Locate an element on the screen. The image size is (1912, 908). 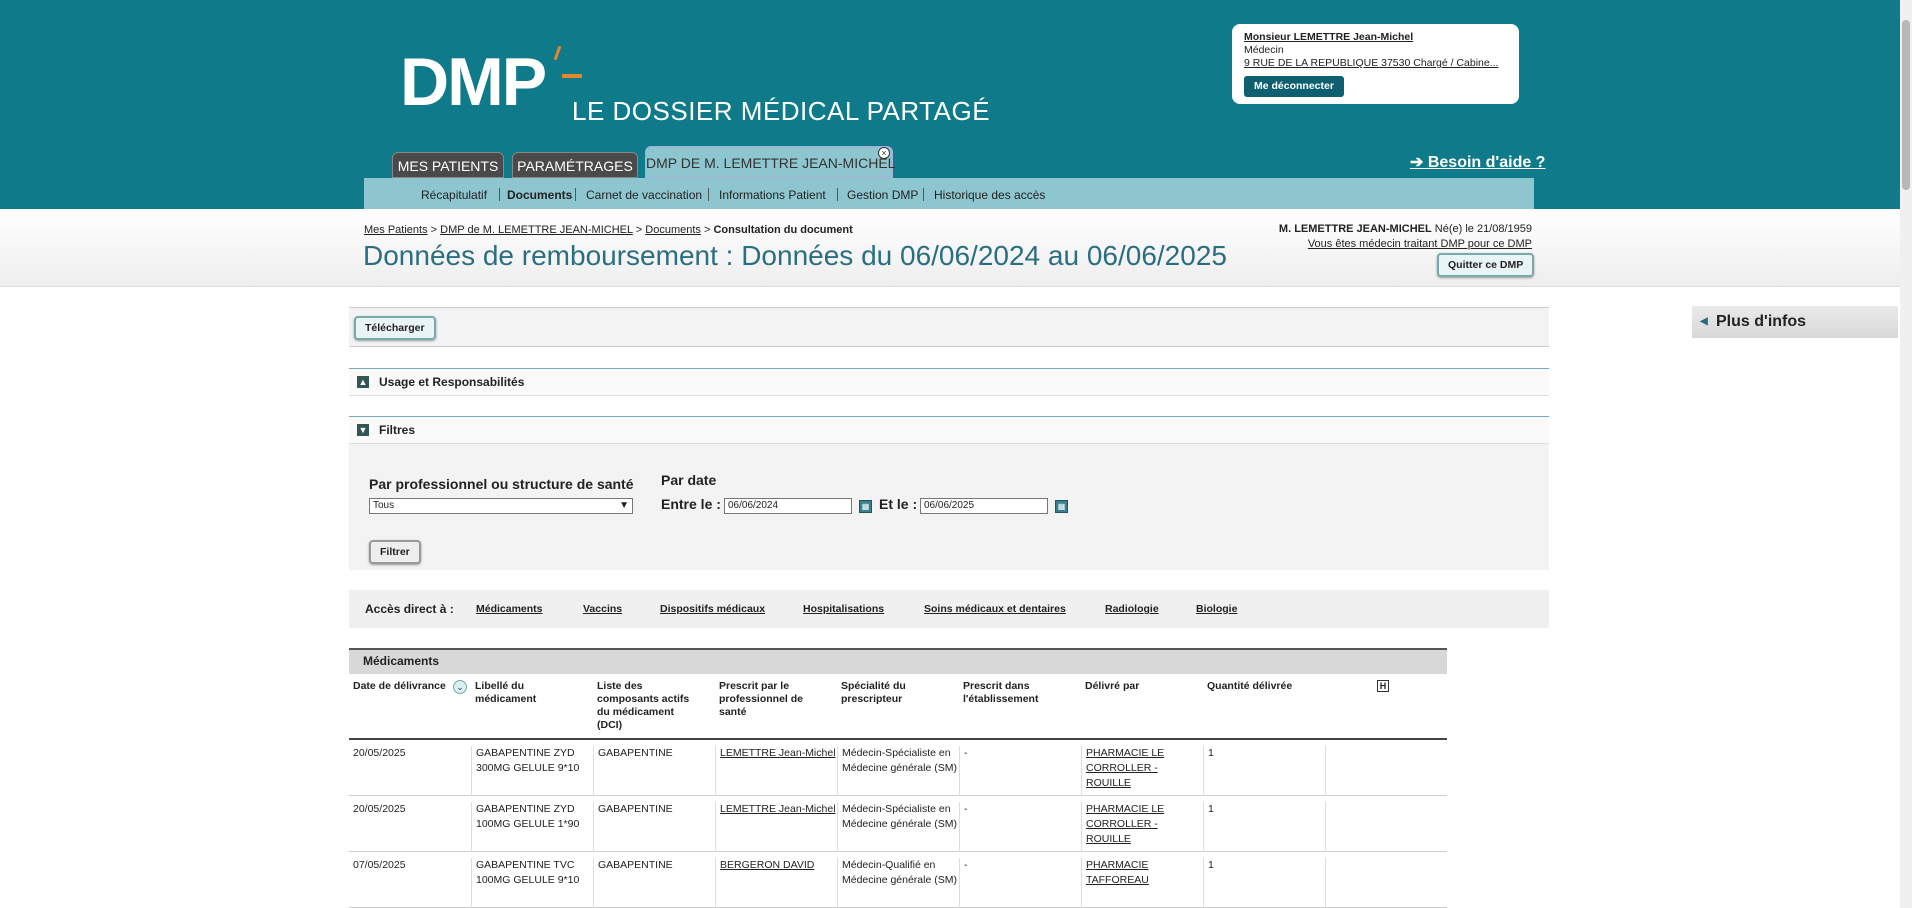
column-header-establishment: Prescrit dans l'établissement is located at coordinates (1001, 692).